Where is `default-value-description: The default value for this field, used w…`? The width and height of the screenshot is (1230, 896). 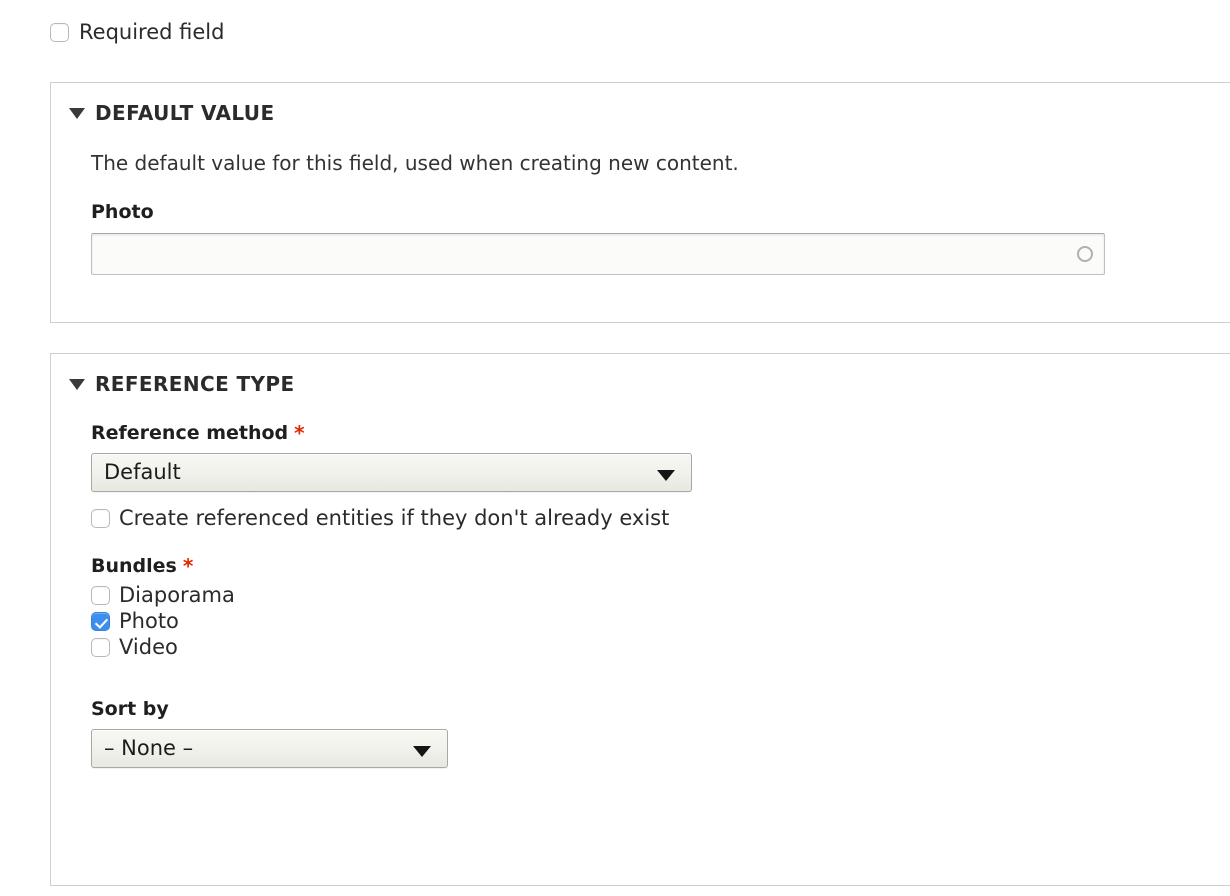
default-value-description: The default value for this field, used w… is located at coordinates (415, 163).